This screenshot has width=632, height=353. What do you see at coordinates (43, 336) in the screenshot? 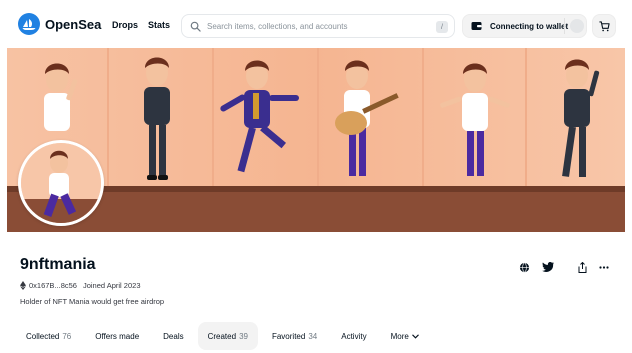
I see `tab-label: Collected` at bounding box center [43, 336].